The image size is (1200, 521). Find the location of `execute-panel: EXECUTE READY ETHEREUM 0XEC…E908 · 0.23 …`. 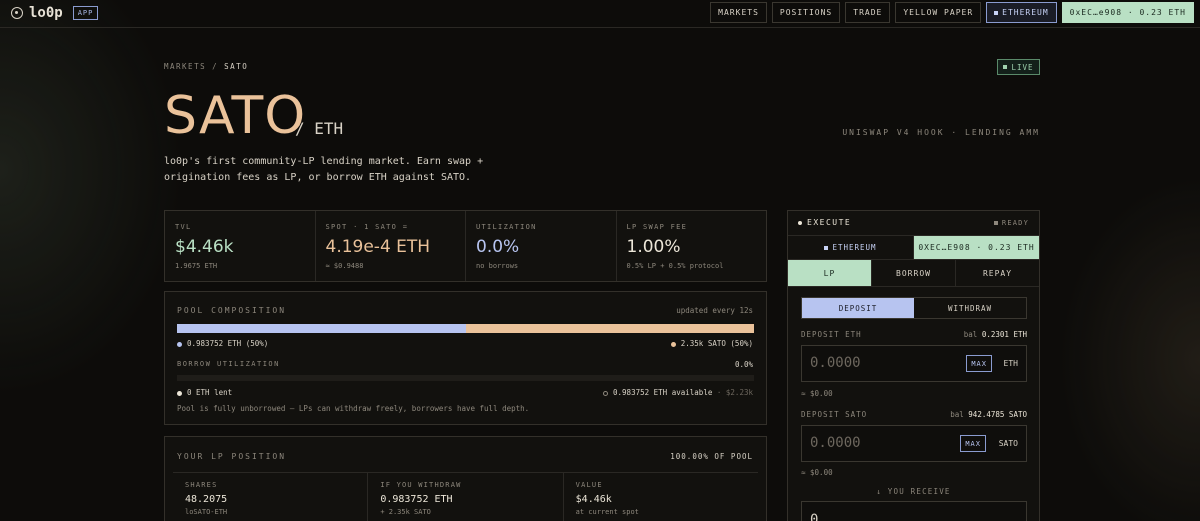

execute-panel: EXECUTE READY ETHEREUM 0XEC…E908 · 0.23 … is located at coordinates (913, 365).